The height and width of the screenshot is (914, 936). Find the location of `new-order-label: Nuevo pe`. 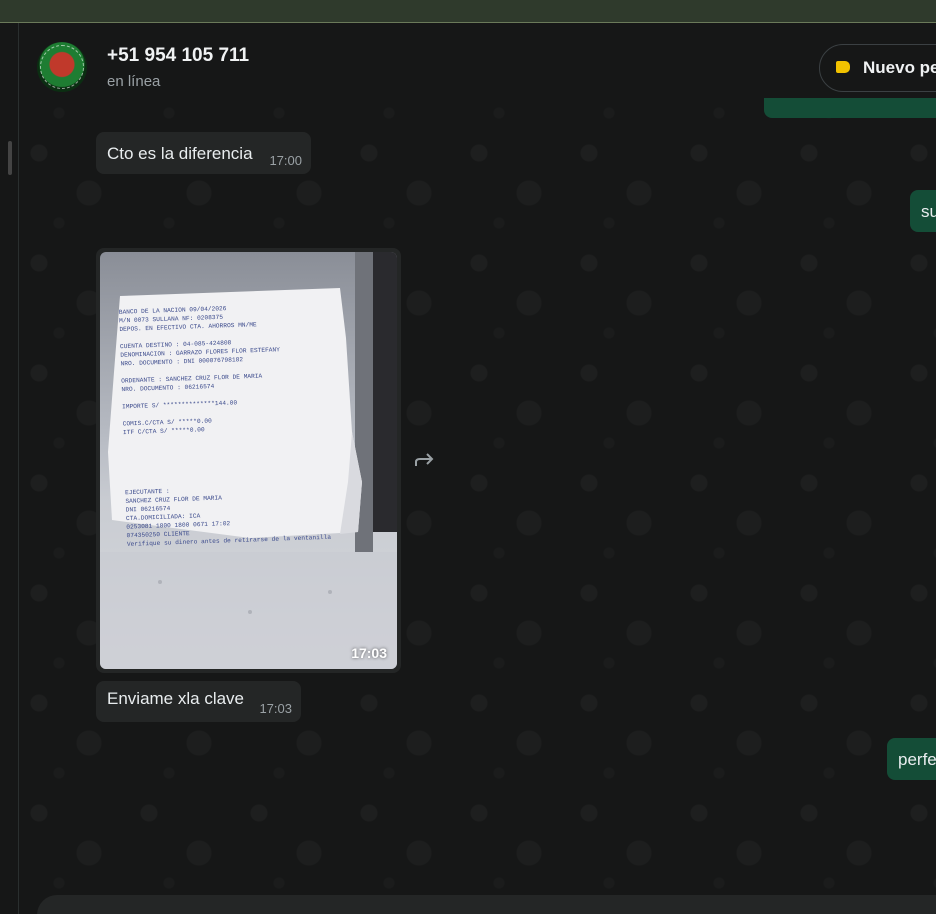

new-order-label: Nuevo pe is located at coordinates (899, 67).